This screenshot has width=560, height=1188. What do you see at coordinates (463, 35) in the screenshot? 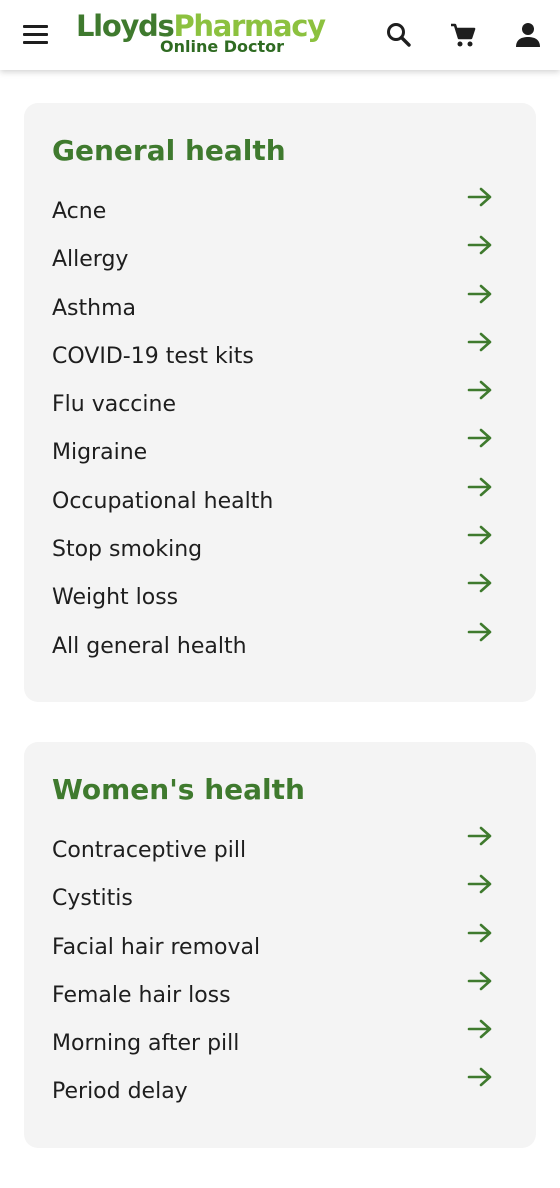
I see `shopping-cart-icon` at bounding box center [463, 35].